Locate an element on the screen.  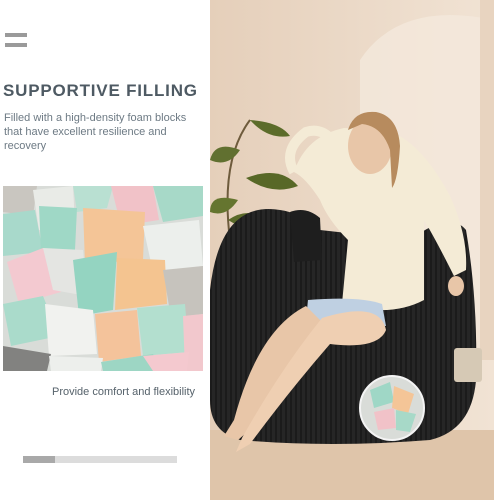
menu-icon is located at coordinates (16, 41).